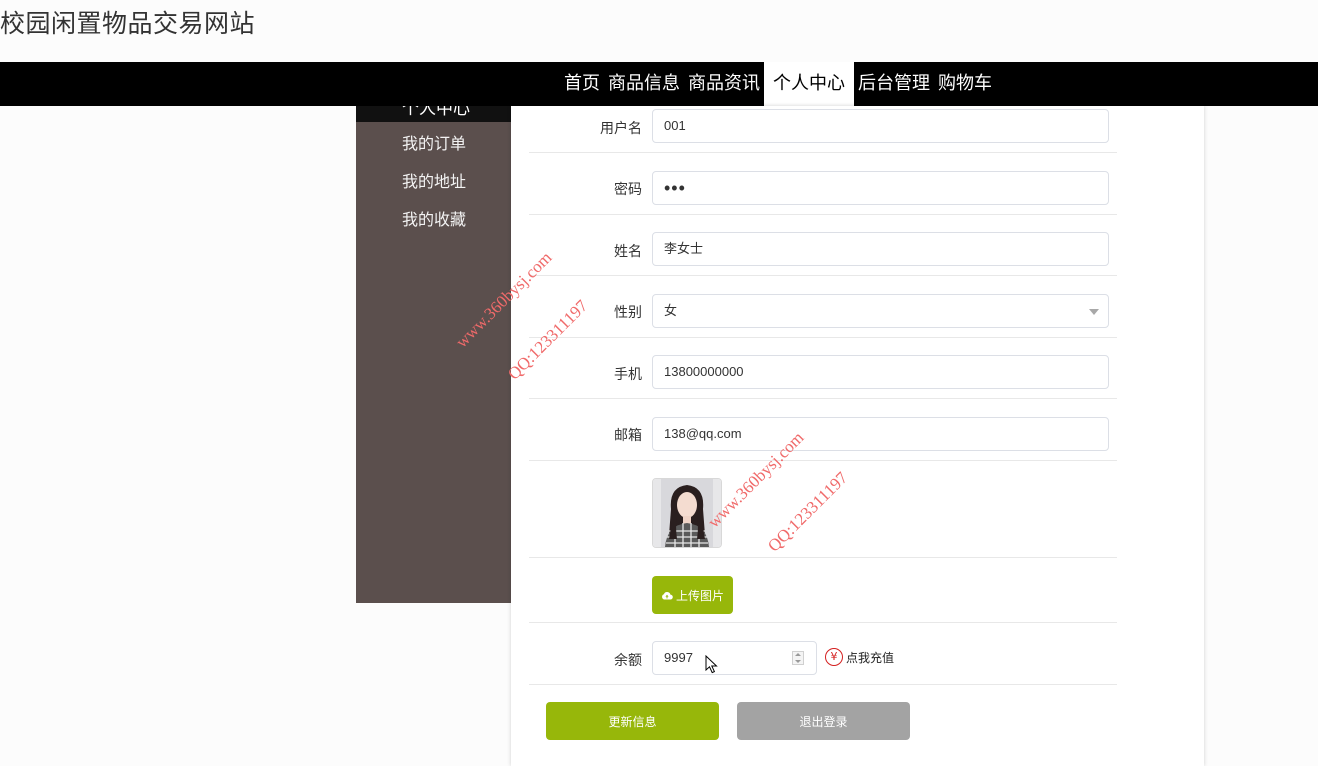 This screenshot has width=1318, height=766. What do you see at coordinates (809, 84) in the screenshot?
I see `nav-item-personal-center: 个人中心` at bounding box center [809, 84].